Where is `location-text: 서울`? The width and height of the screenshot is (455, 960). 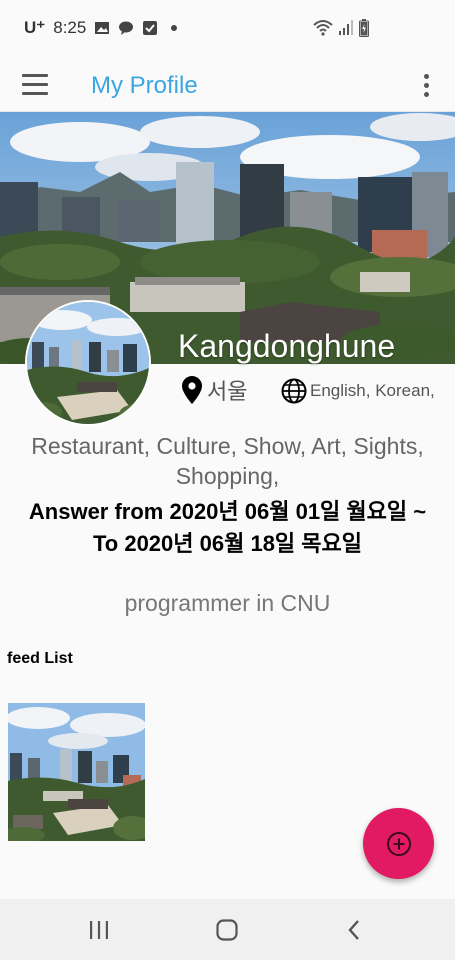 location-text: 서울 is located at coordinates (227, 391).